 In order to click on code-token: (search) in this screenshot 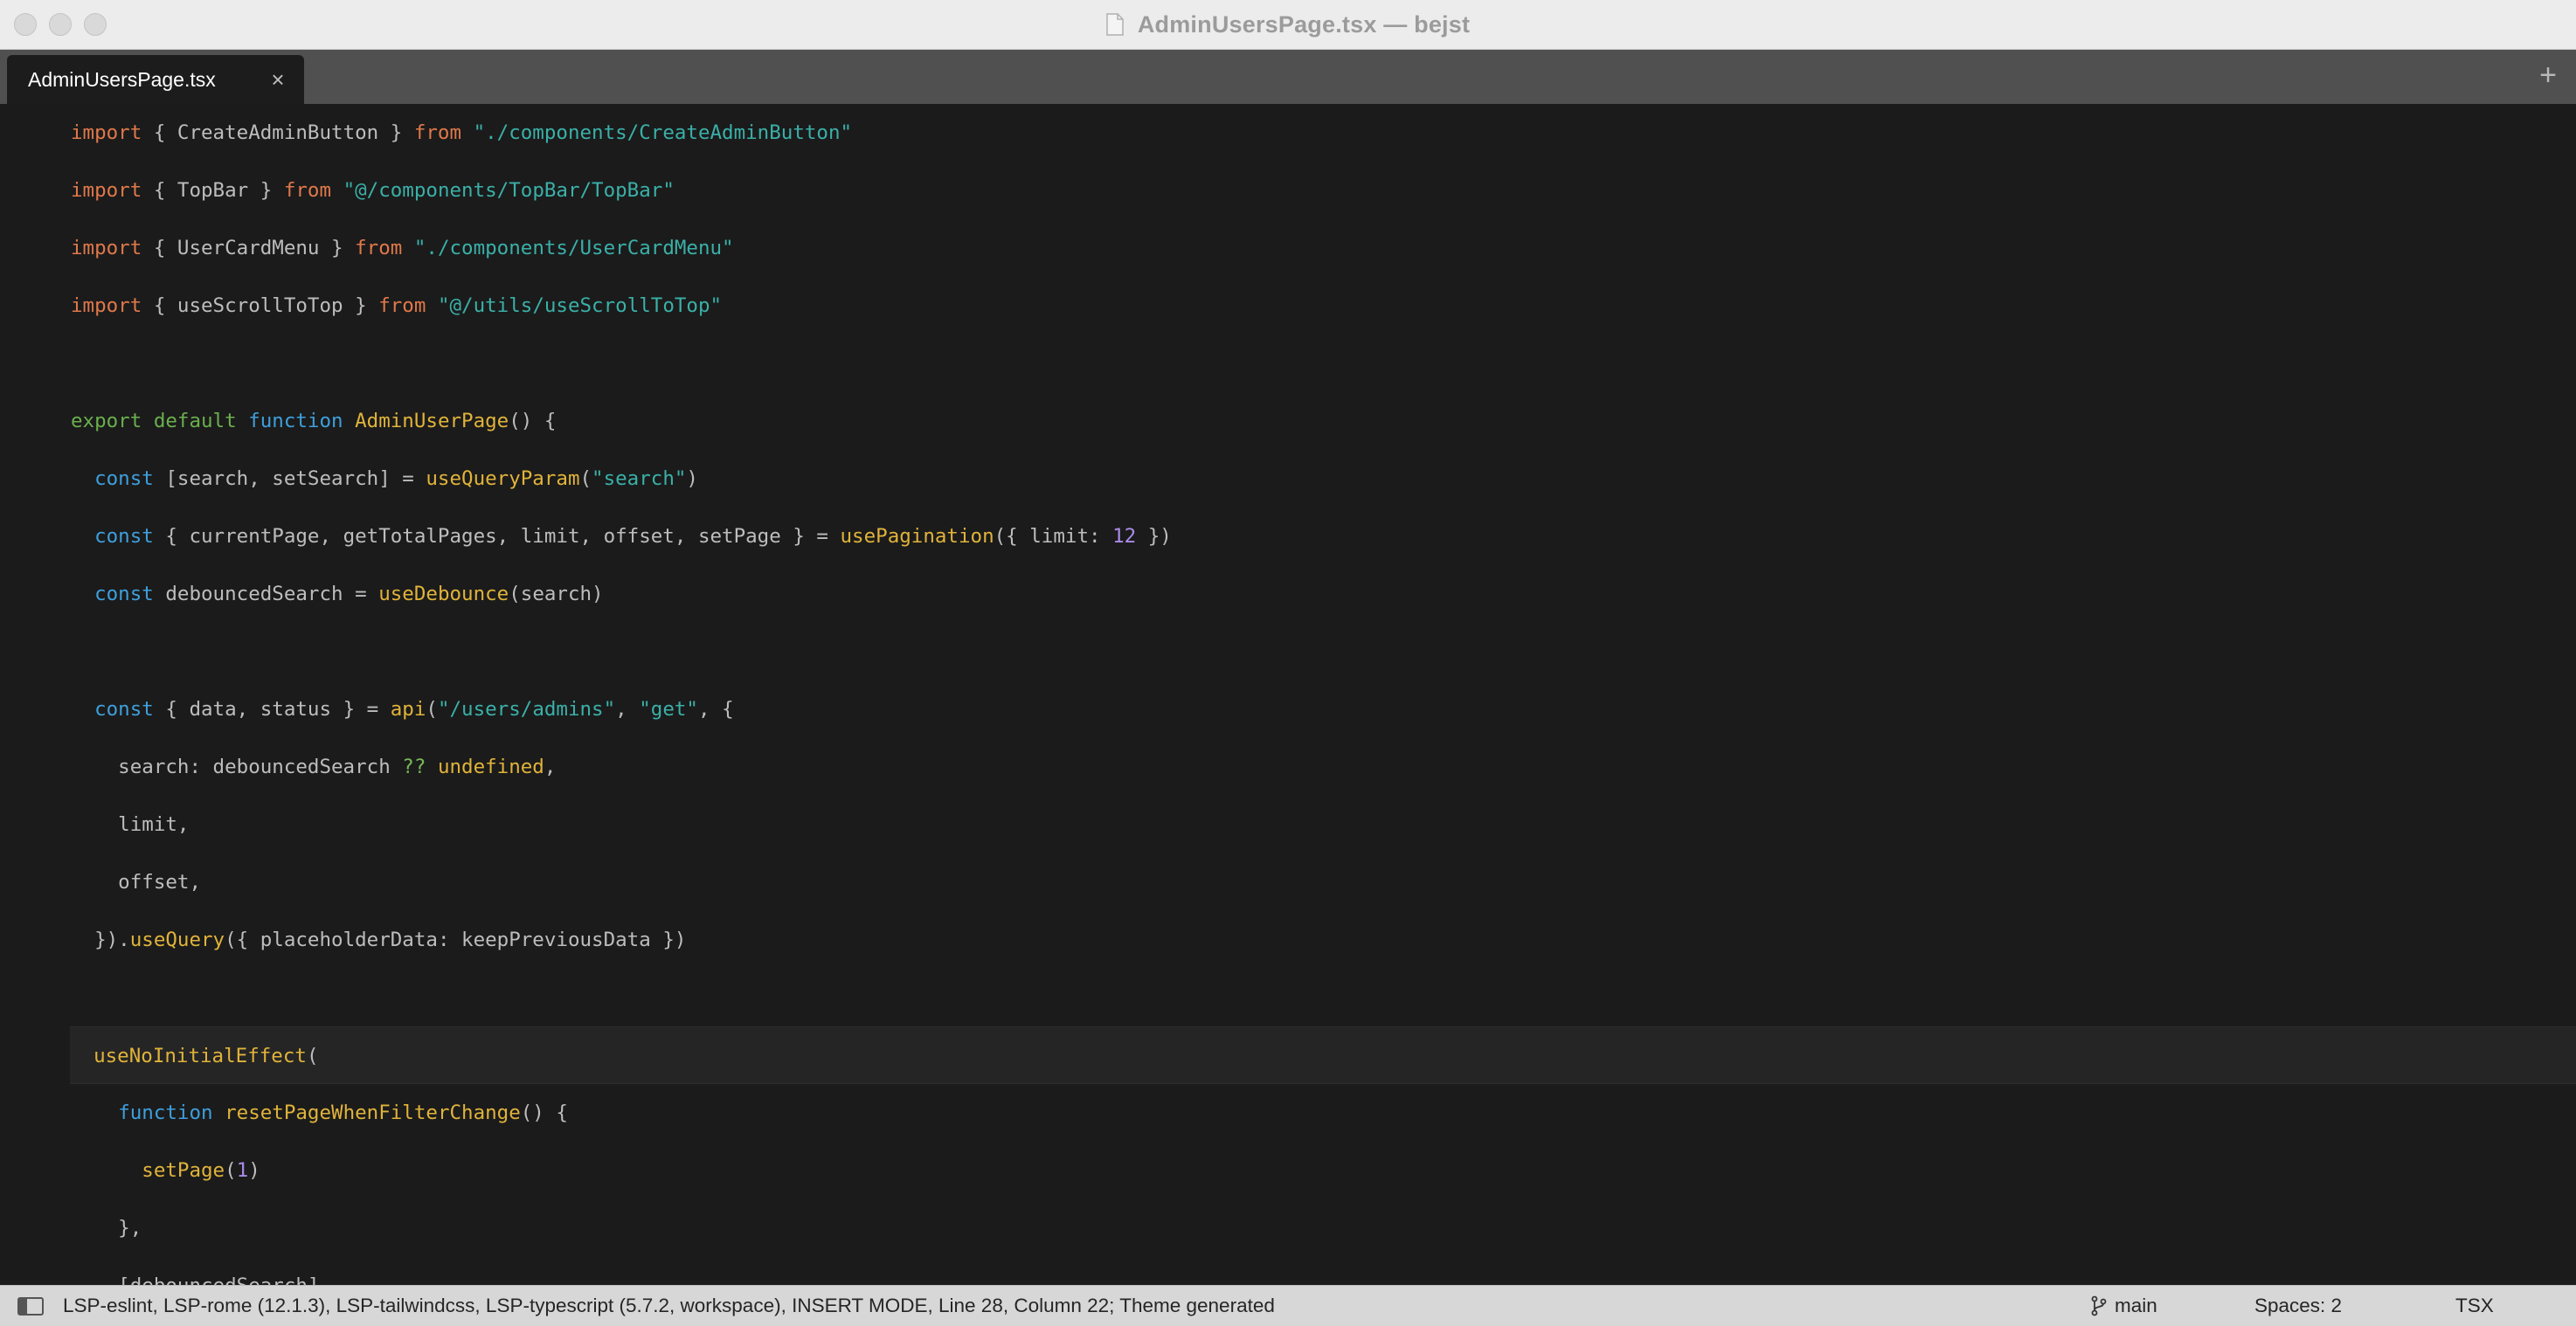, I will do `click(556, 594)`.